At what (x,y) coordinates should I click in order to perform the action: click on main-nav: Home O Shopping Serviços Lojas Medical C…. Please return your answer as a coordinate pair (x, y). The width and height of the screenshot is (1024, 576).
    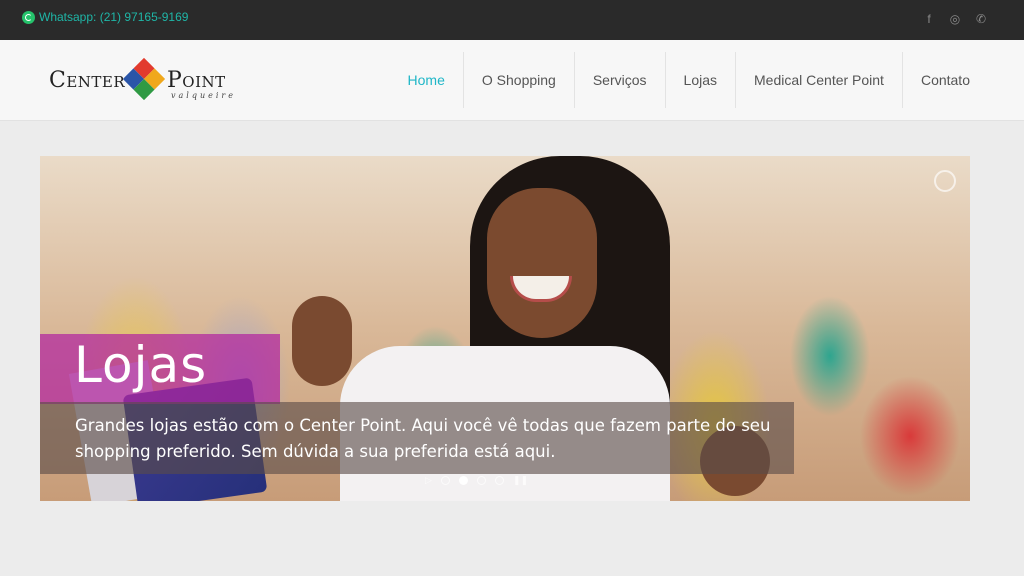
    Looking at the image, I should click on (689, 80).